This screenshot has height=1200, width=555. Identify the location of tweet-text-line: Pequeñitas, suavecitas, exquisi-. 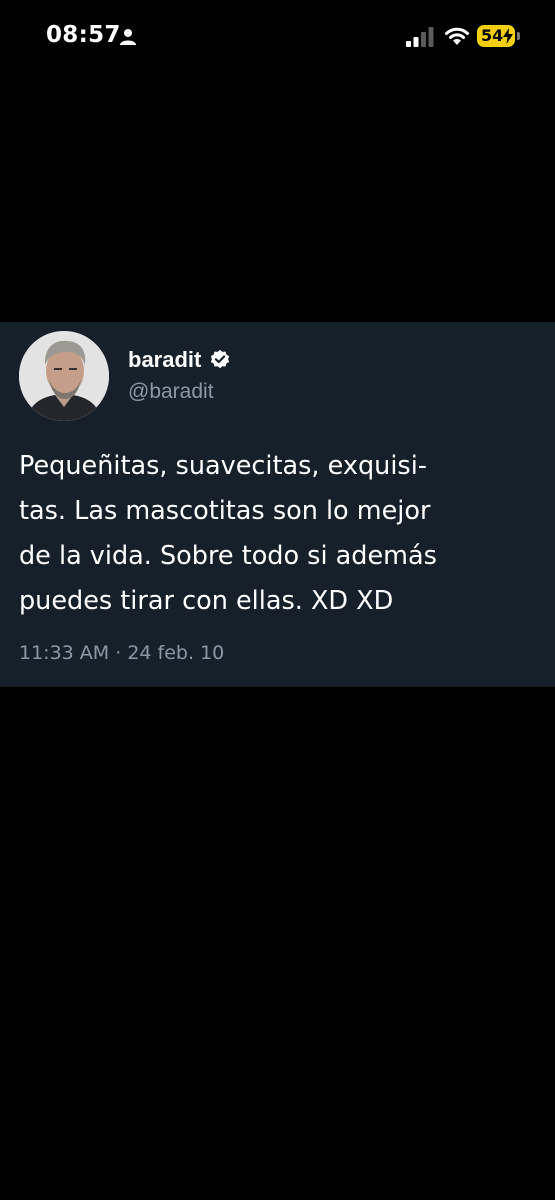
(223, 466).